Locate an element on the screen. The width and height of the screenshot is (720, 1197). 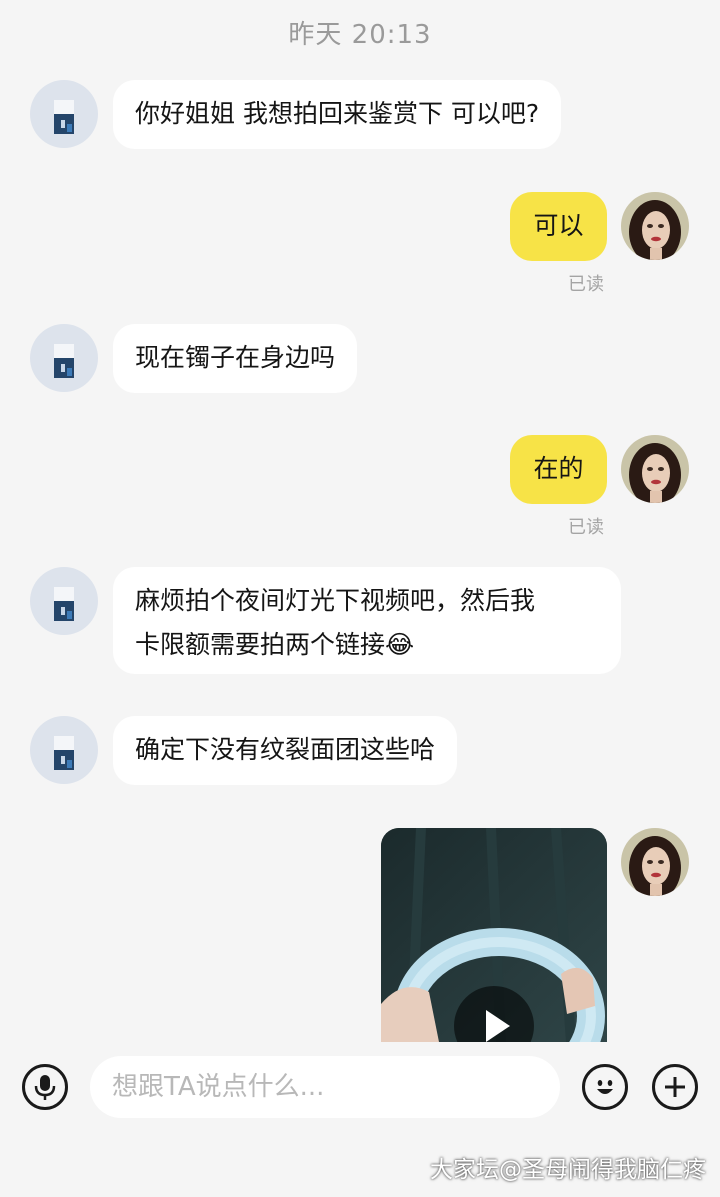
message-text-line: 麻烦拍个夜间灯光下视频吧，然后我 is located at coordinates (335, 600).